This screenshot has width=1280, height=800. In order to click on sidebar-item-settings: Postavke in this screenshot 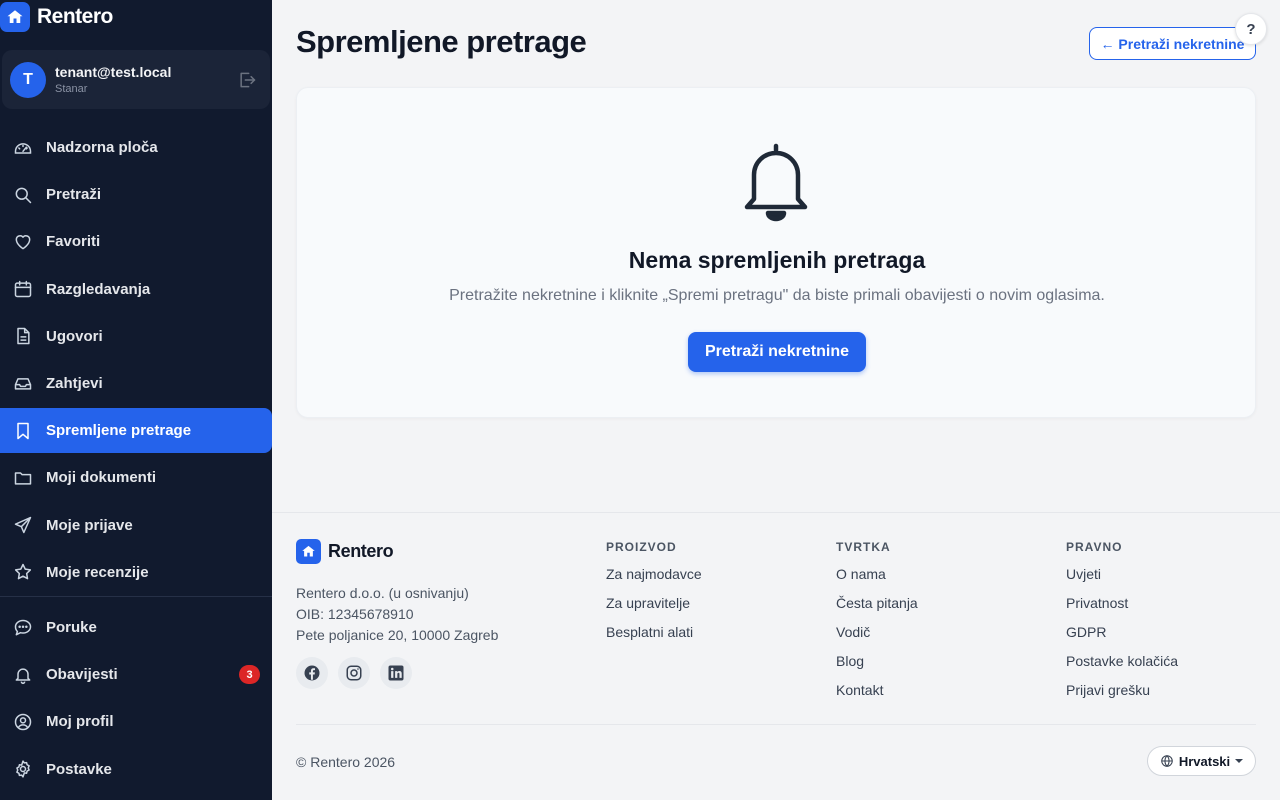, I will do `click(136, 769)`.